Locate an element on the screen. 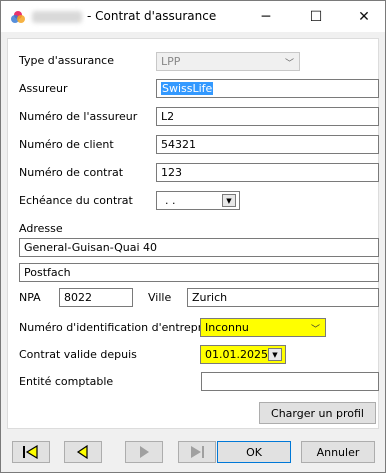 The width and height of the screenshot is (386, 473). contrat-valide-date-picker: 01.01.2025 ▼ is located at coordinates (243, 354).